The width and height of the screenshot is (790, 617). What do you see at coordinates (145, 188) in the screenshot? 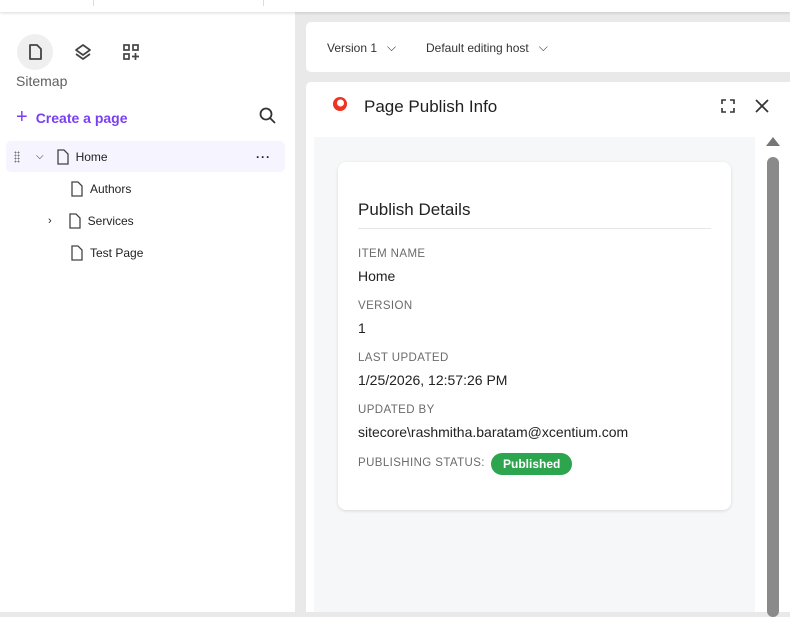
I see `tree-item-authors: Authors` at bounding box center [145, 188].